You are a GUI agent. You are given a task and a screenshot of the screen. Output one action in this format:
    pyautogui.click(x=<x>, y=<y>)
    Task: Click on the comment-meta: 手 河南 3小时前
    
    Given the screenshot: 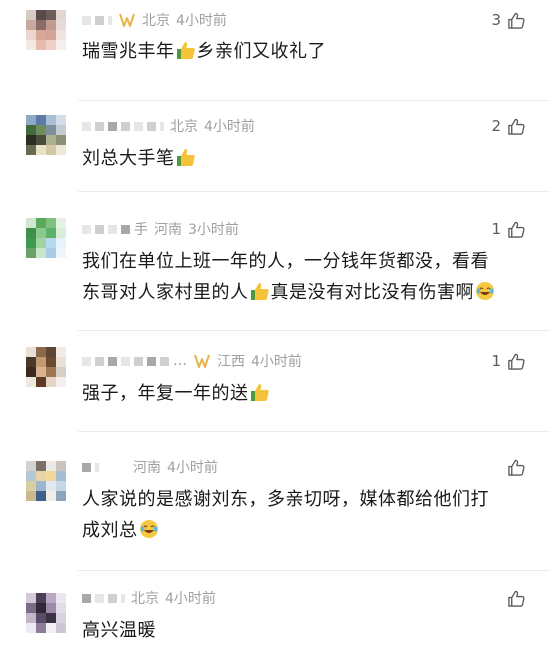 What is the action you would take?
    pyautogui.click(x=160, y=229)
    